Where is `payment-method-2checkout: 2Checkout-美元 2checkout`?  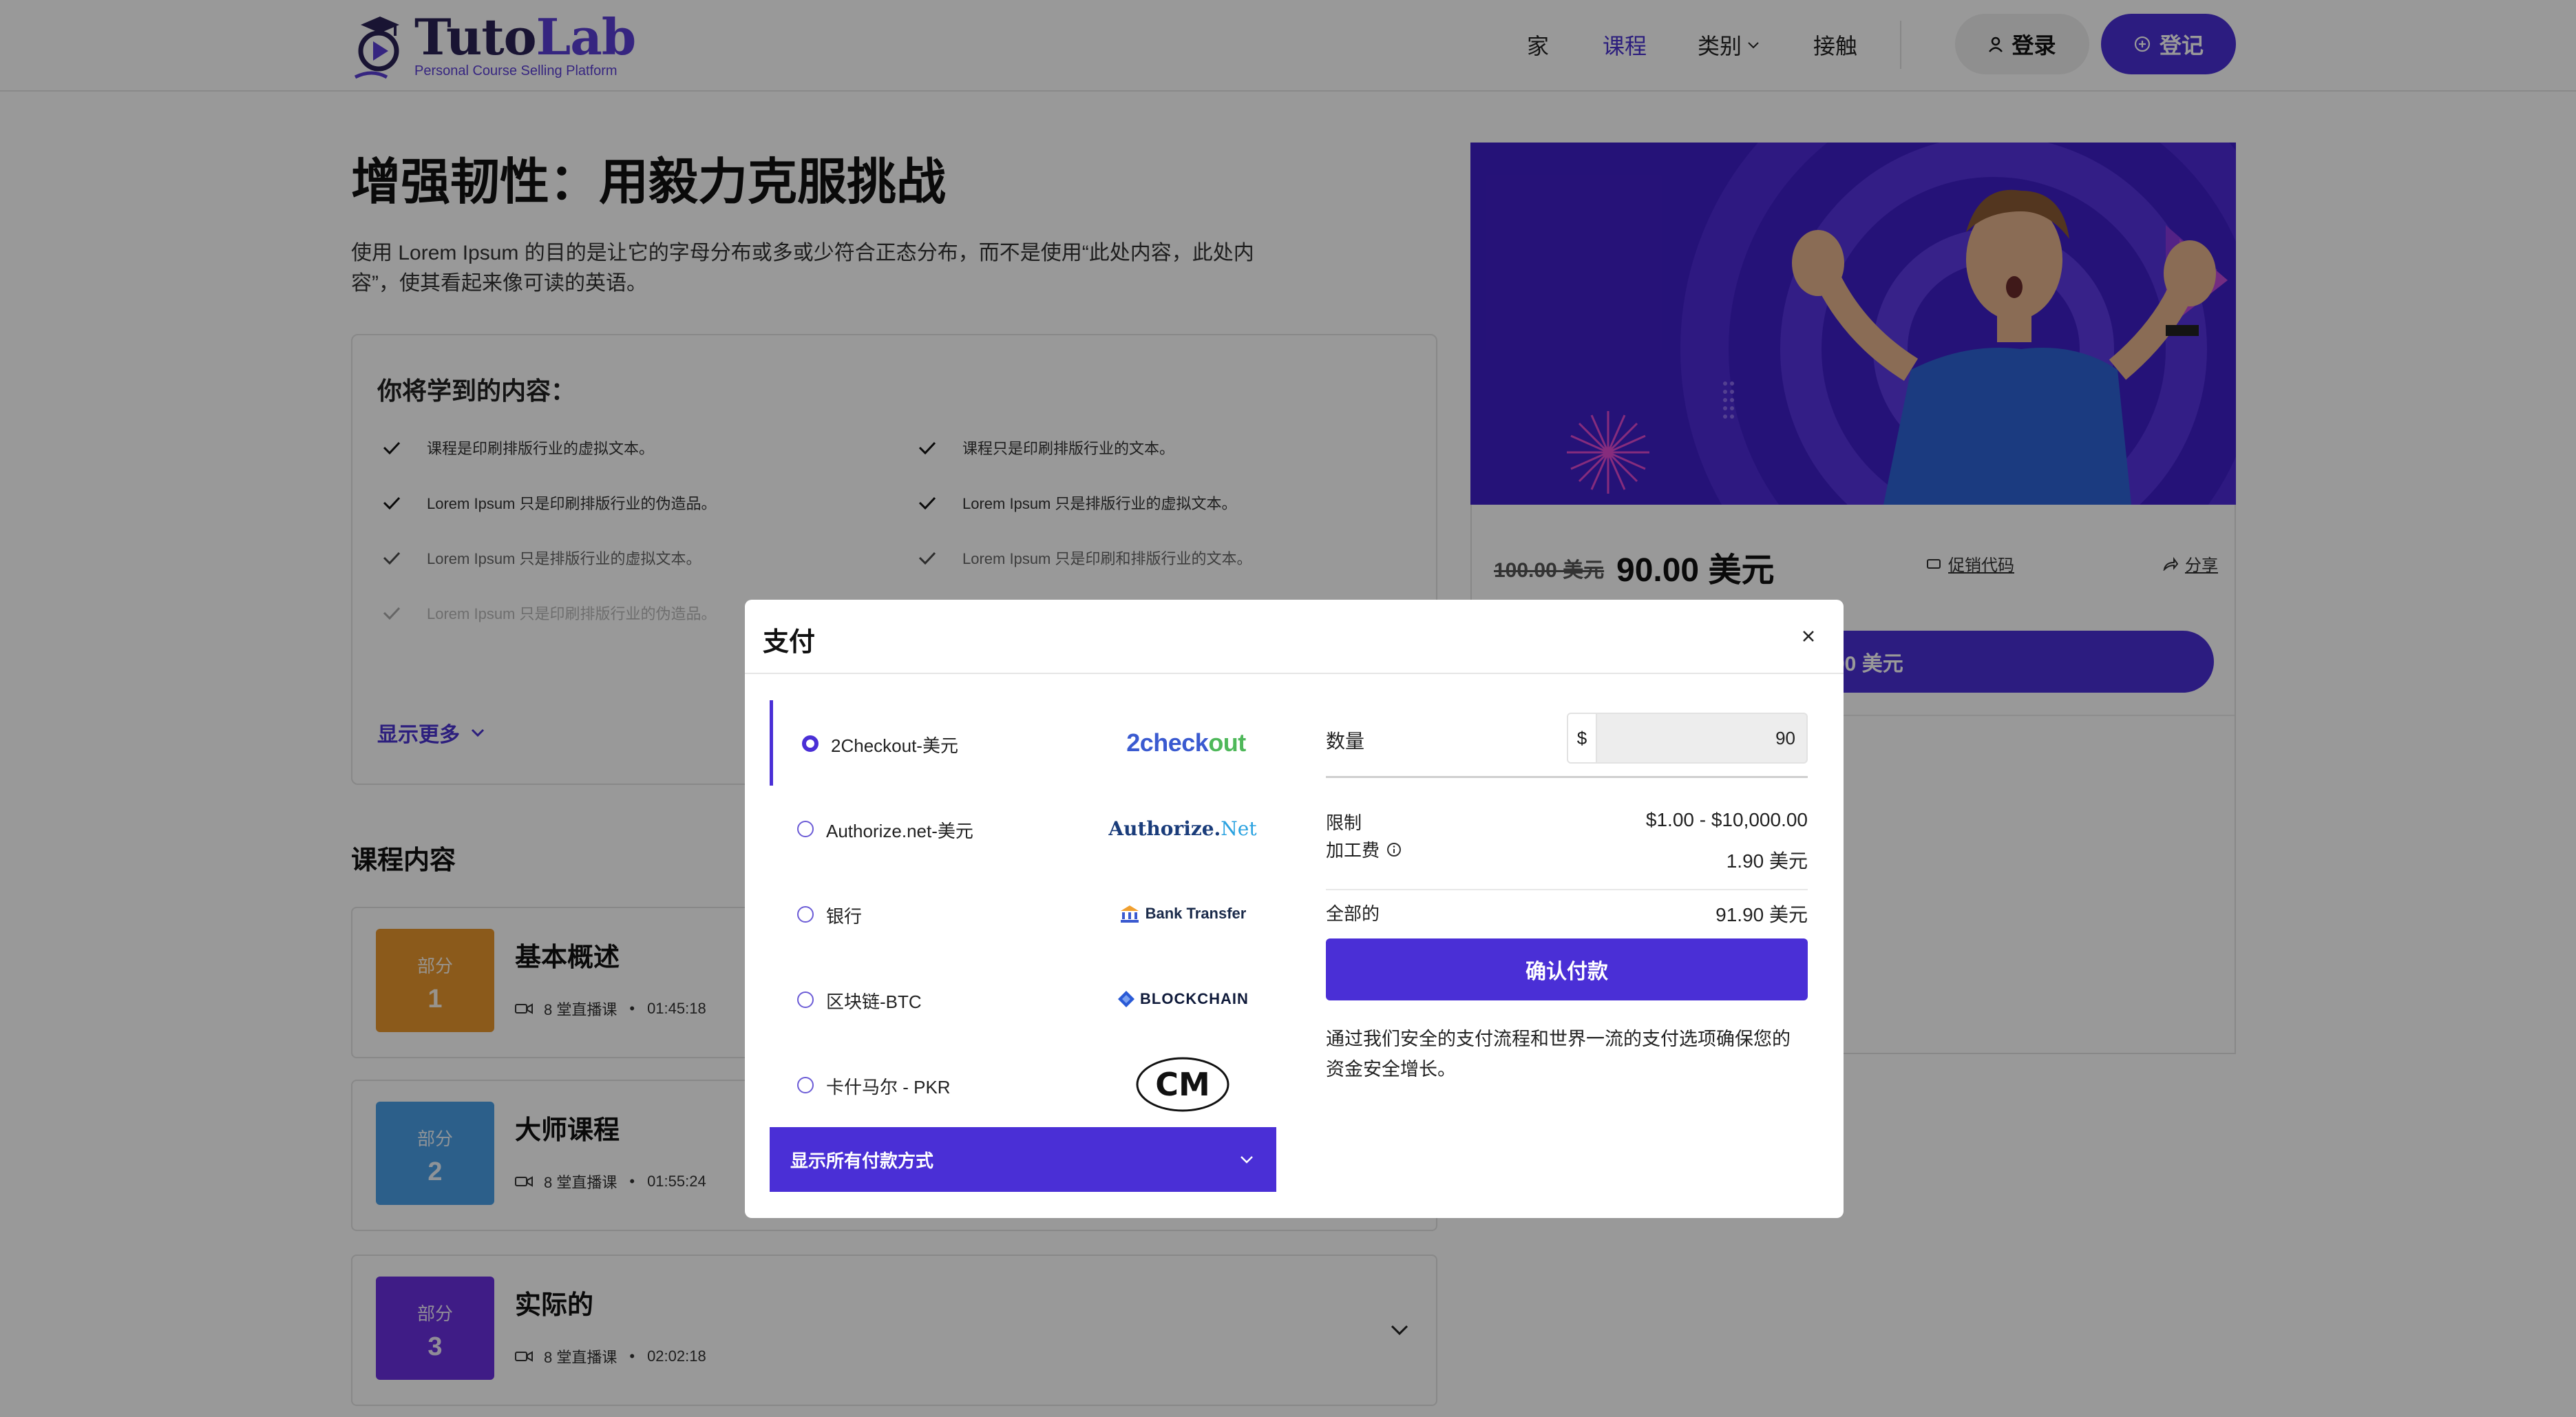
payment-method-2checkout: 2Checkout-美元 2checkout is located at coordinates (1023, 743).